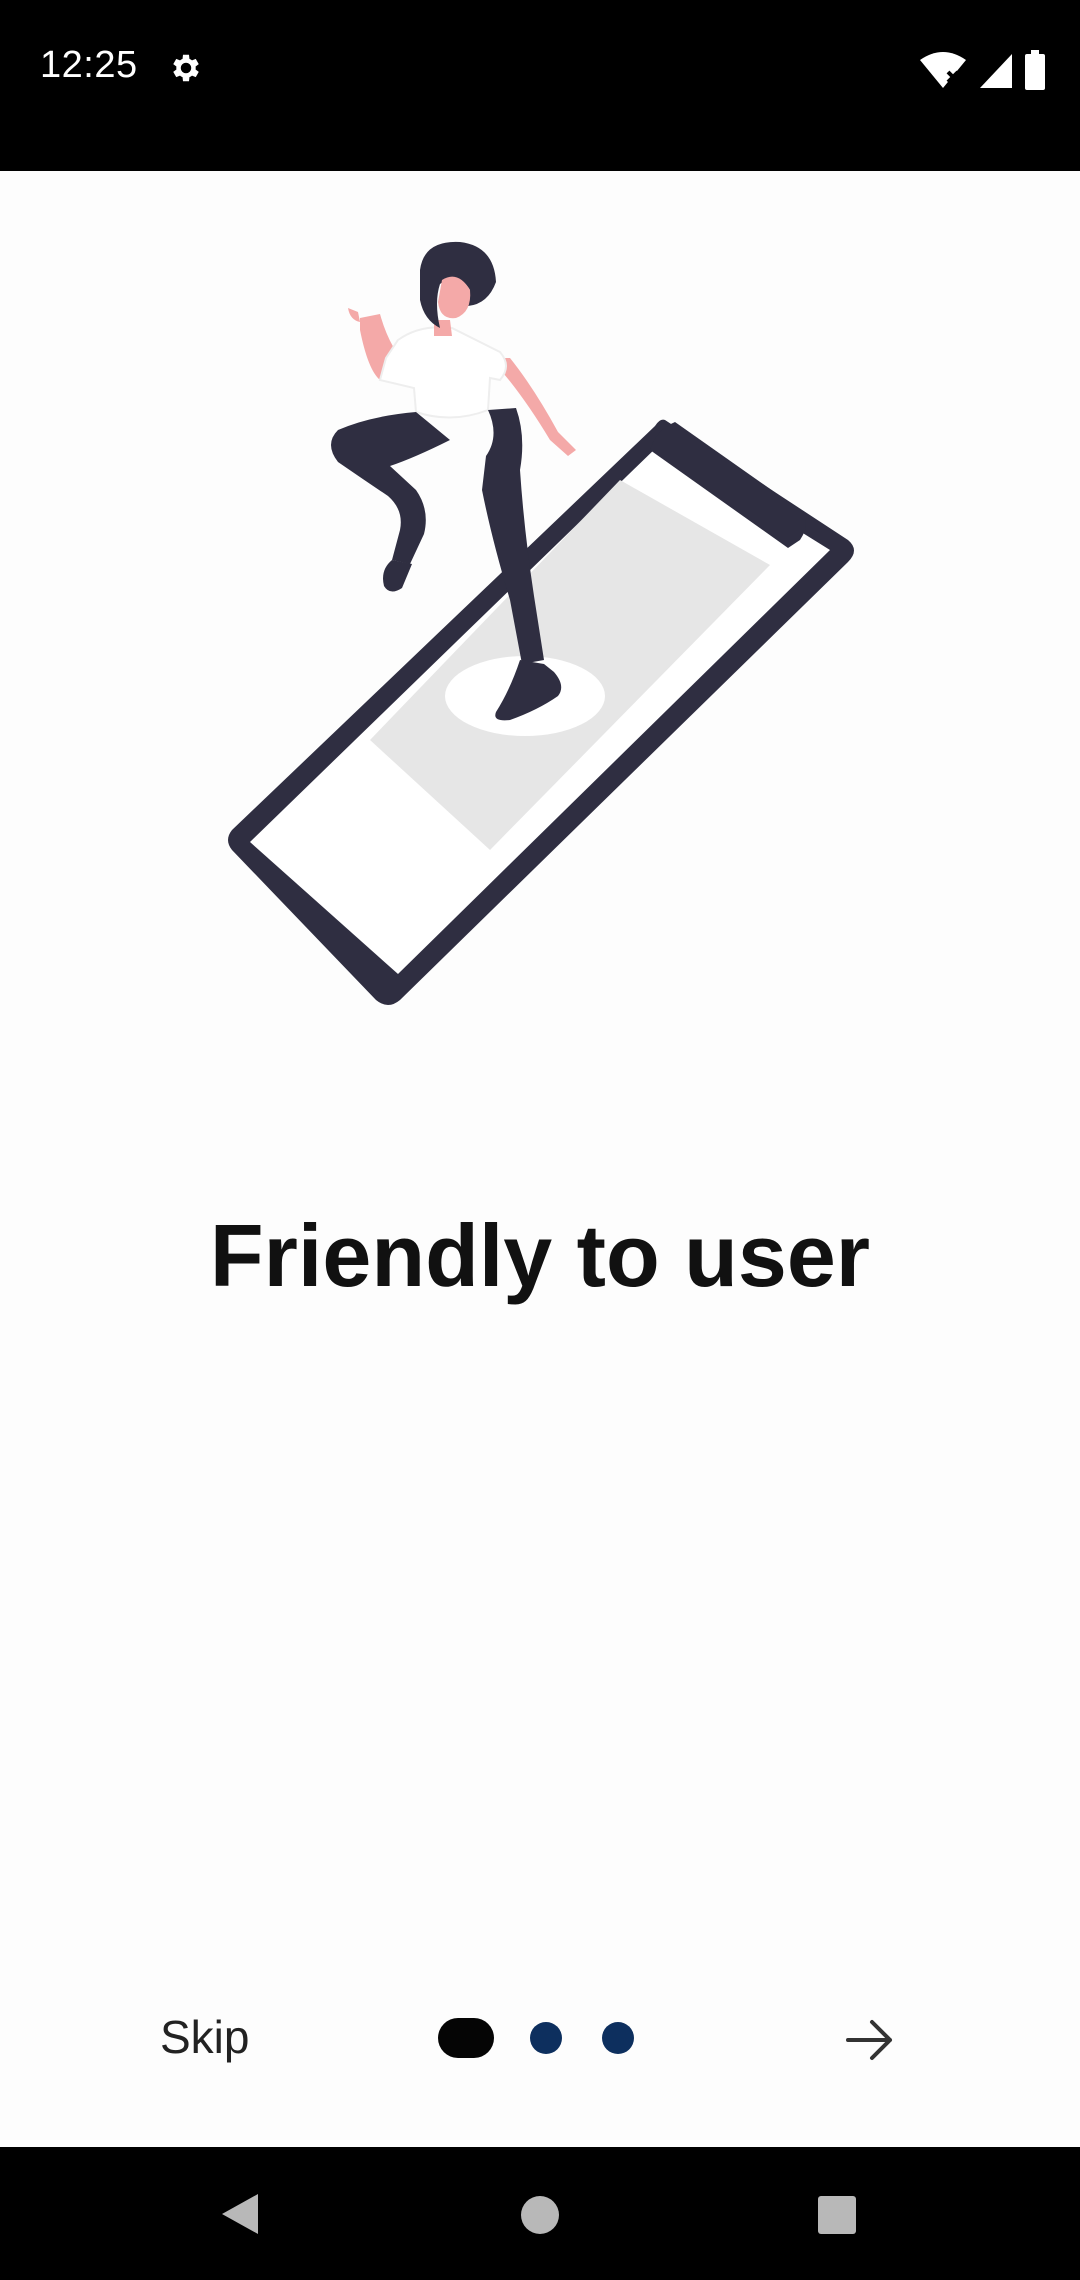 The image size is (1080, 2280). I want to click on signal-icon, so click(996, 71).